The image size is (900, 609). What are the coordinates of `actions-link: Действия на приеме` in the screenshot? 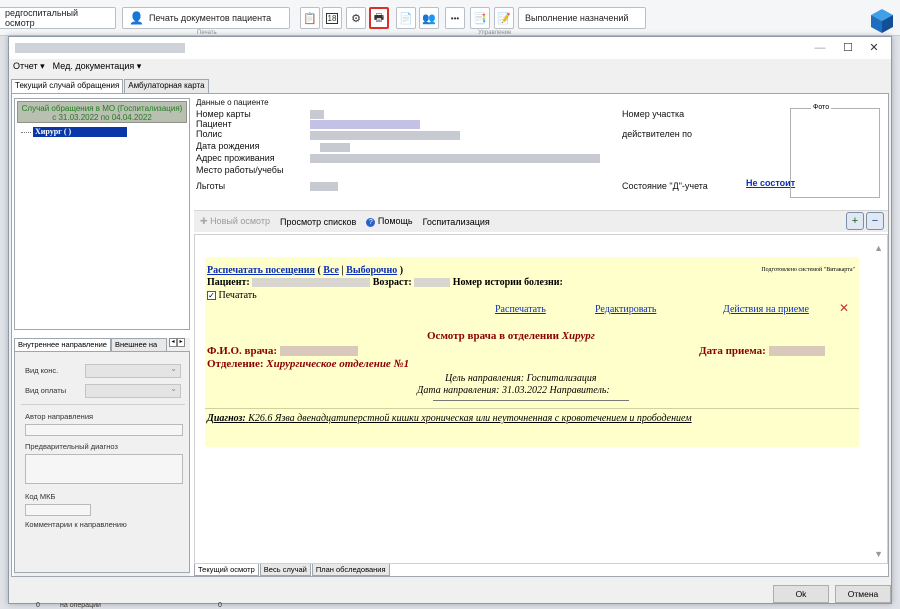 It's located at (766, 309).